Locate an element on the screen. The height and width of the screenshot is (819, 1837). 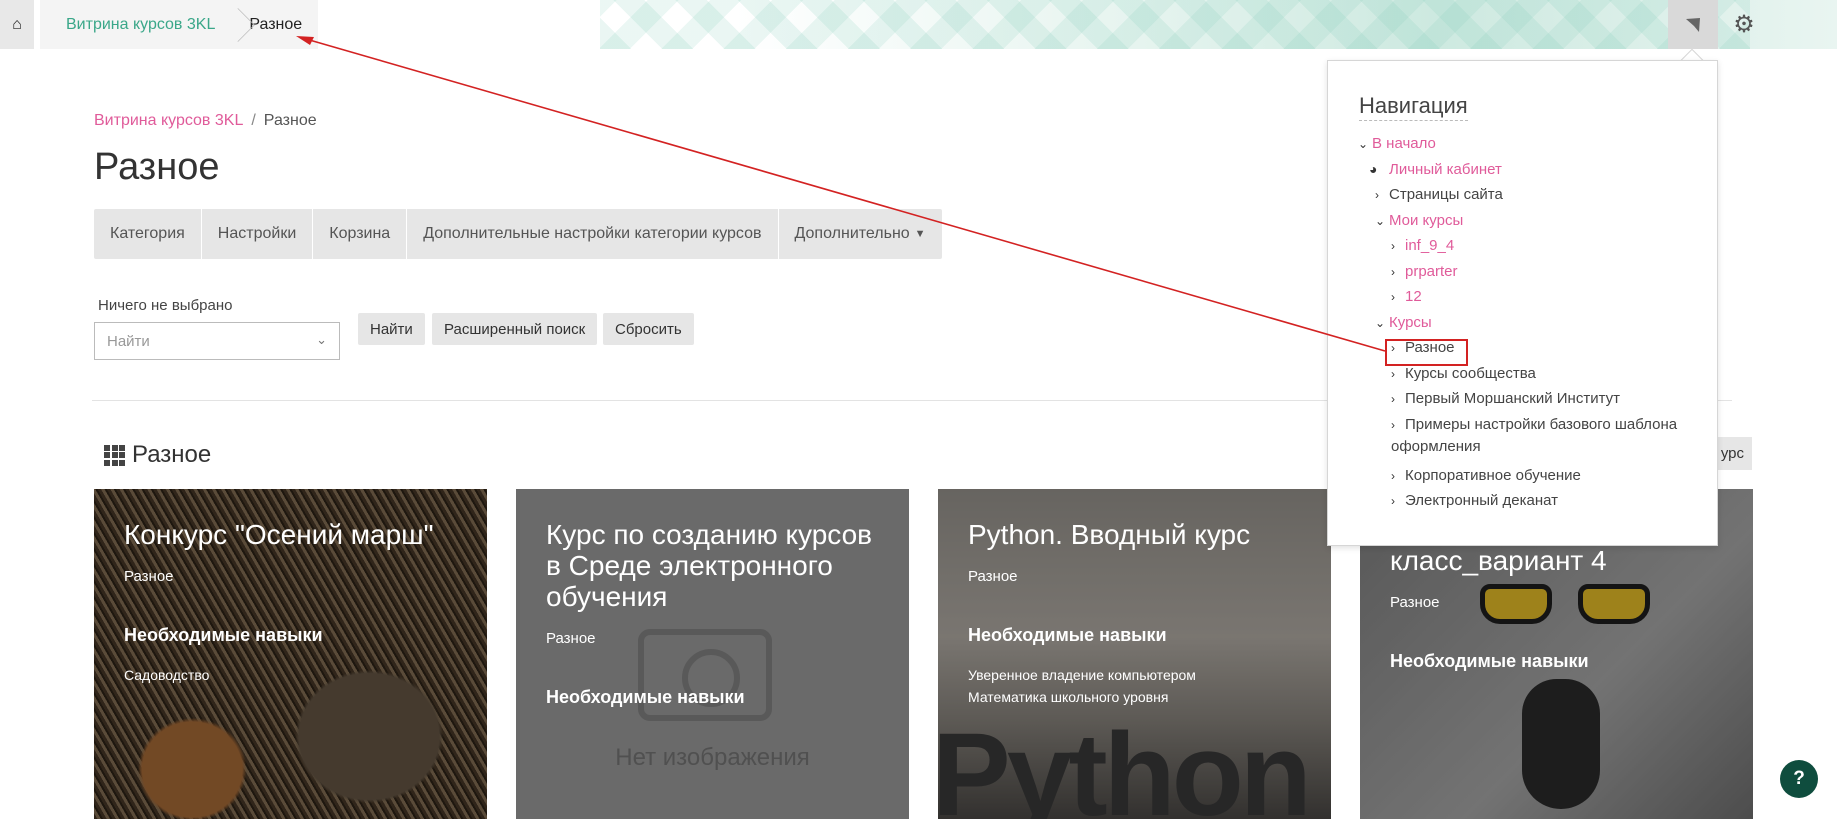
nav-item-category: › Курсы сообщества is located at coordinates (1463, 373).